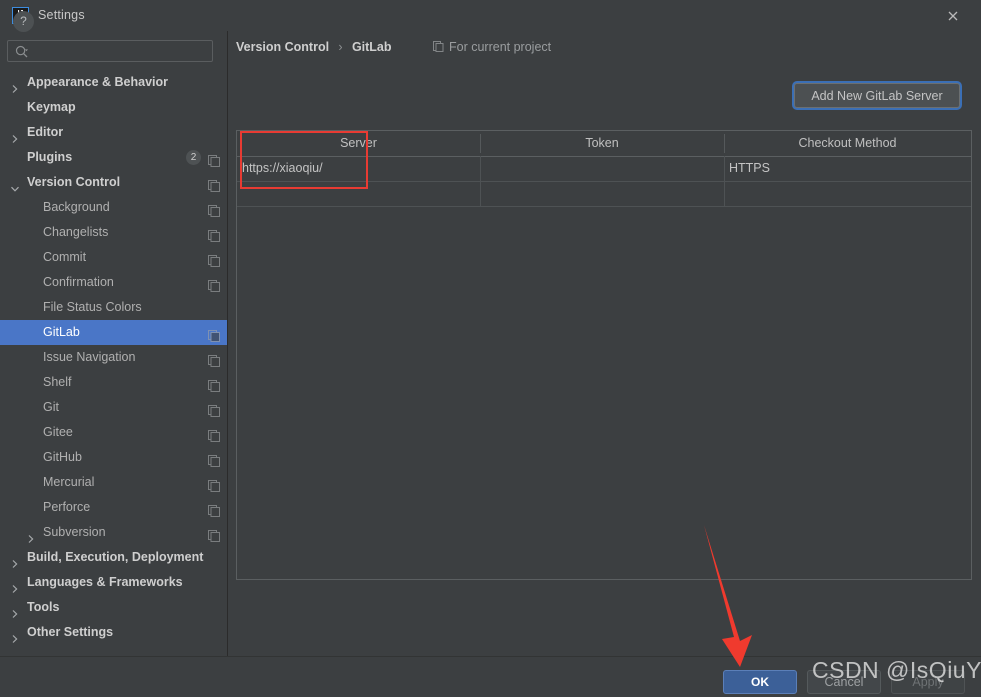  What do you see at coordinates (113, 532) in the screenshot?
I see `sidebar-item-subversion: Subversion` at bounding box center [113, 532].